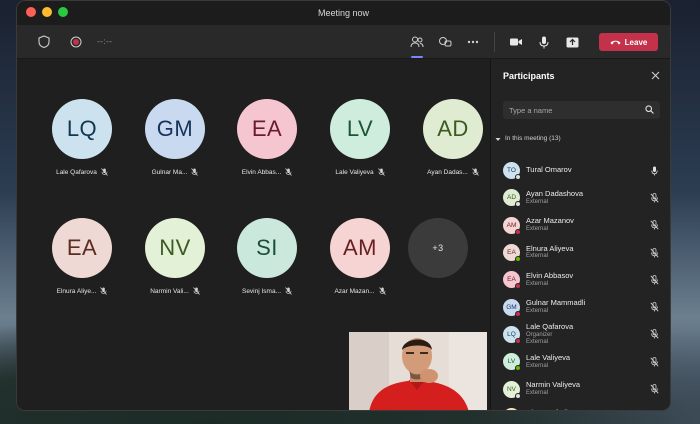 The height and width of the screenshot is (424, 700). I want to click on search-icon, so click(649, 110).